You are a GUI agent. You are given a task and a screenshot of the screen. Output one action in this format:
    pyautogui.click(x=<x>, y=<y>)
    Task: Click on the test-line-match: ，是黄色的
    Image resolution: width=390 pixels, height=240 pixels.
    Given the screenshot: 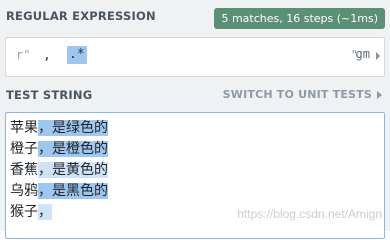 What is the action you would take?
    pyautogui.click(x=73, y=170)
    